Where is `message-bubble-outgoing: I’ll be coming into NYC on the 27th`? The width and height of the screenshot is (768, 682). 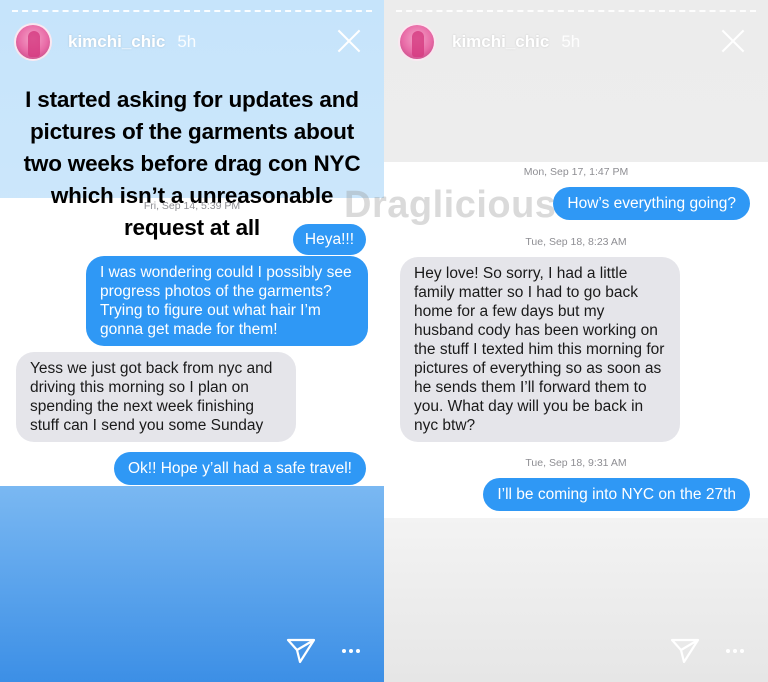
message-bubble-outgoing: I’ll be coming into NYC on the 27th is located at coordinates (616, 494).